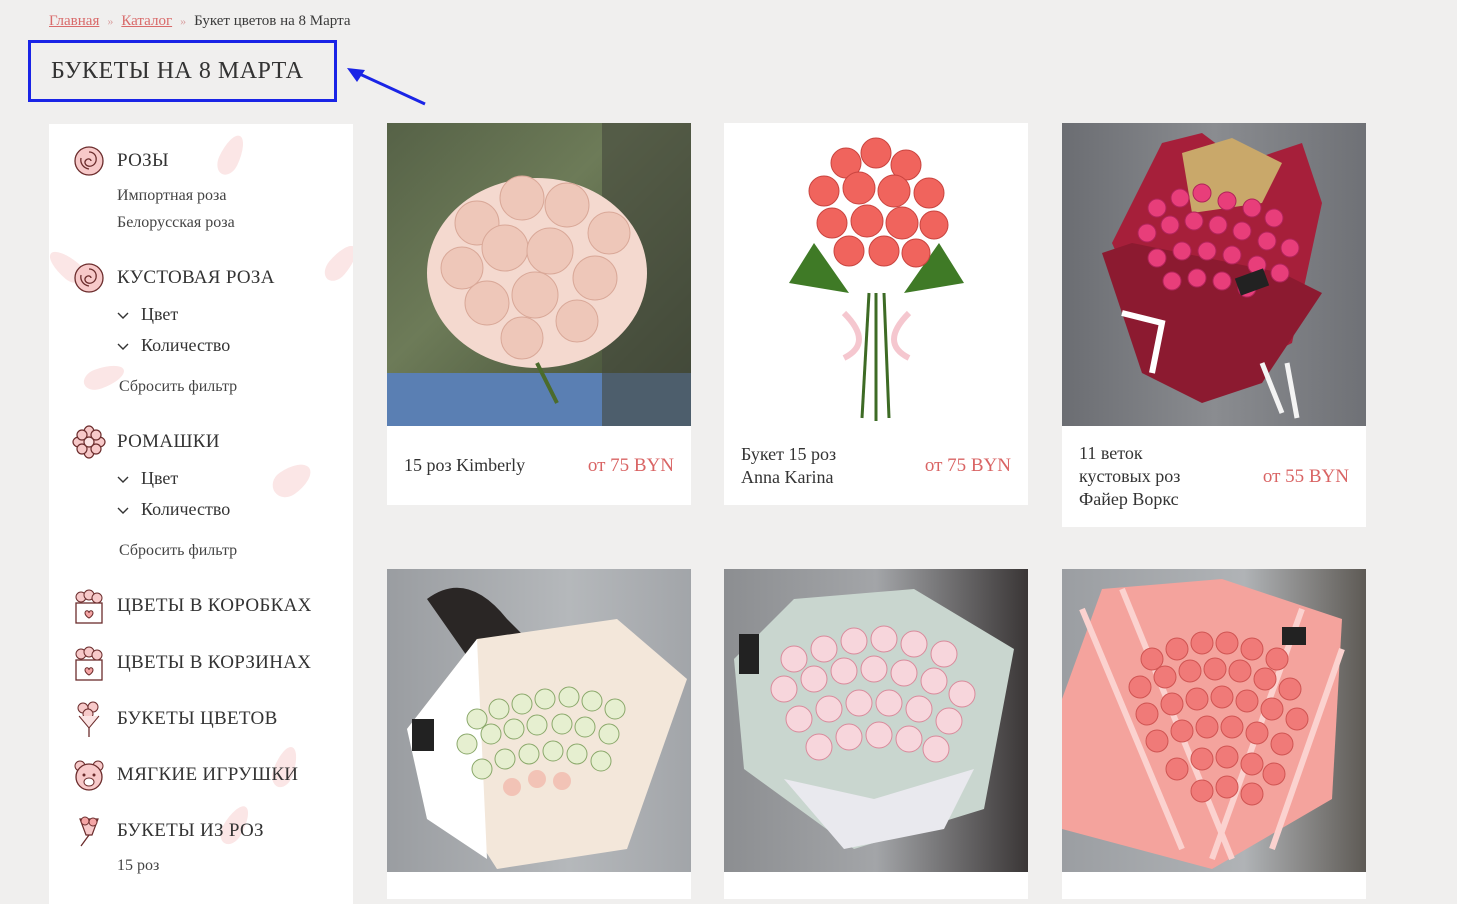 This screenshot has width=1457, height=904. I want to click on category-roses-label: РОЗЫ, so click(143, 160).